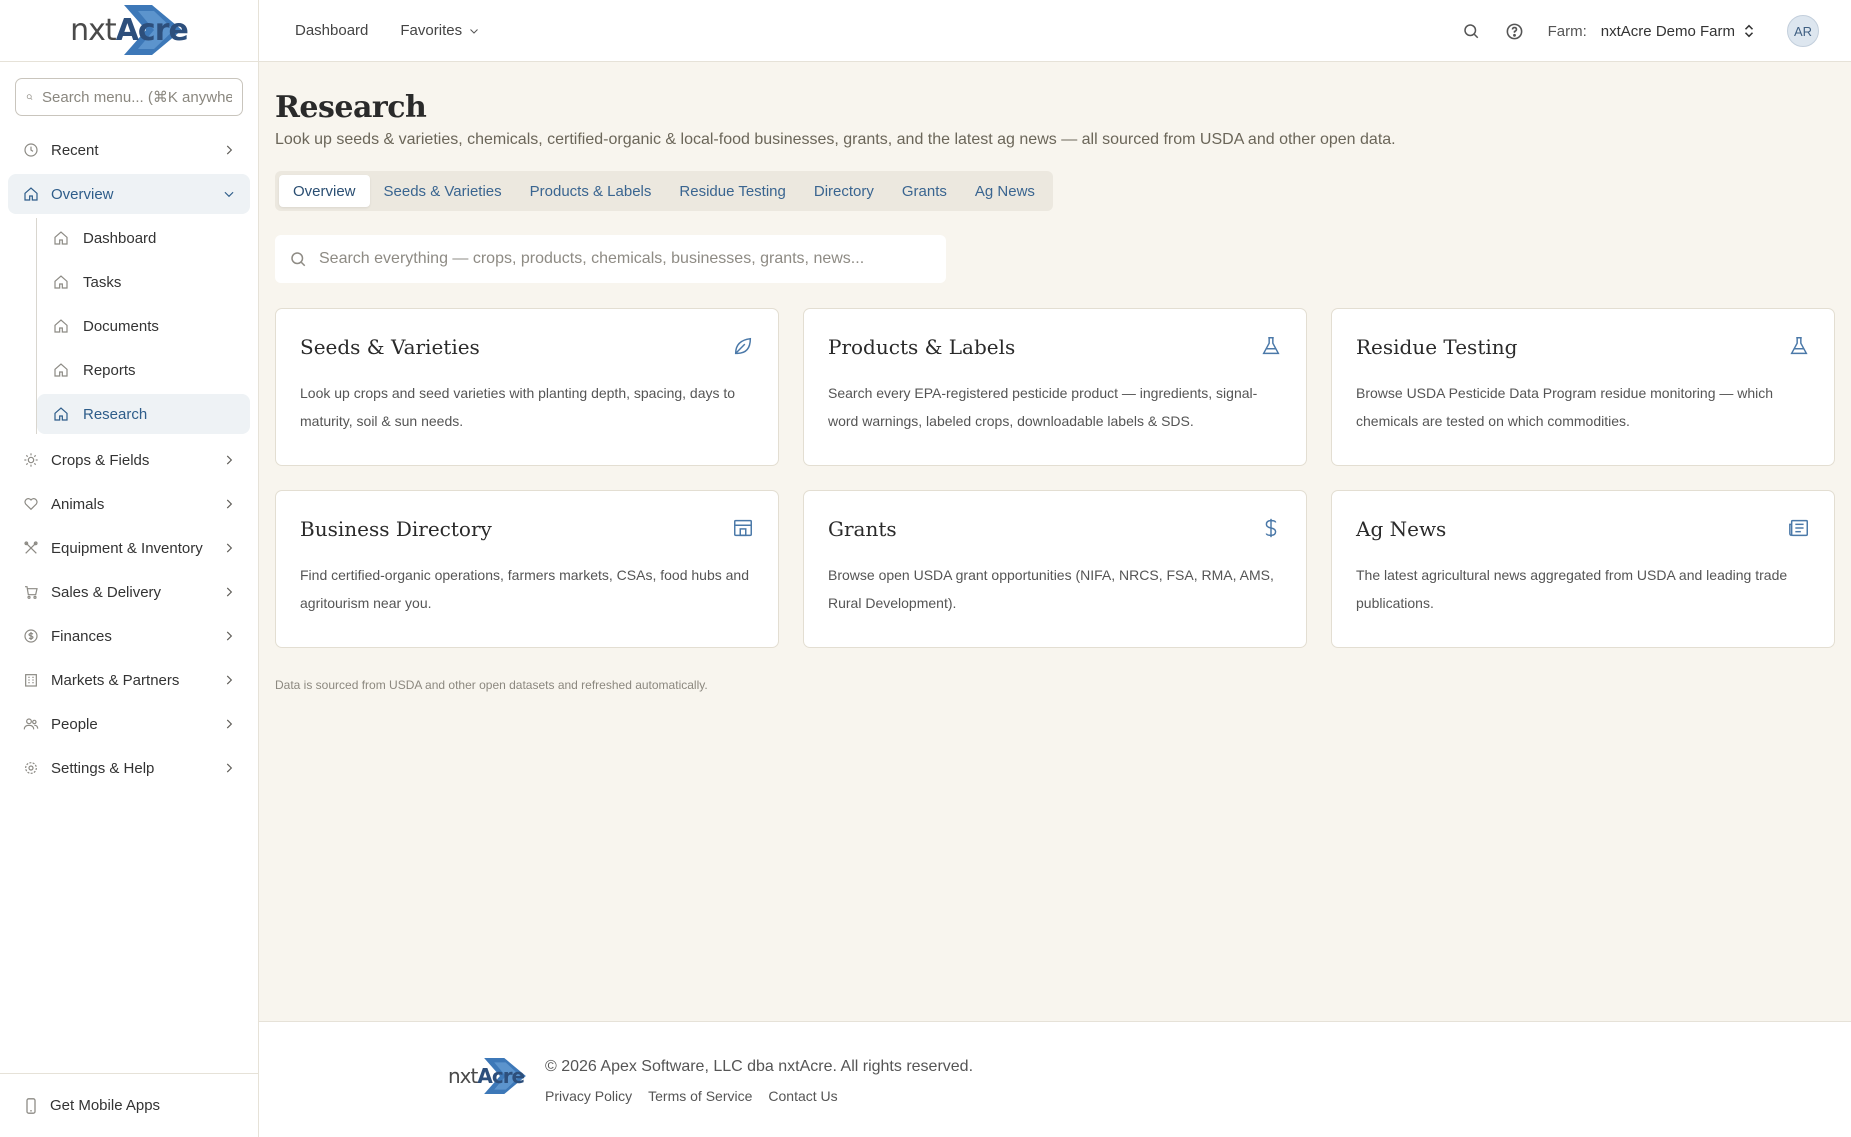 The width and height of the screenshot is (1851, 1137). What do you see at coordinates (390, 347) in the screenshot?
I see `card-title: Seeds & Varieties` at bounding box center [390, 347].